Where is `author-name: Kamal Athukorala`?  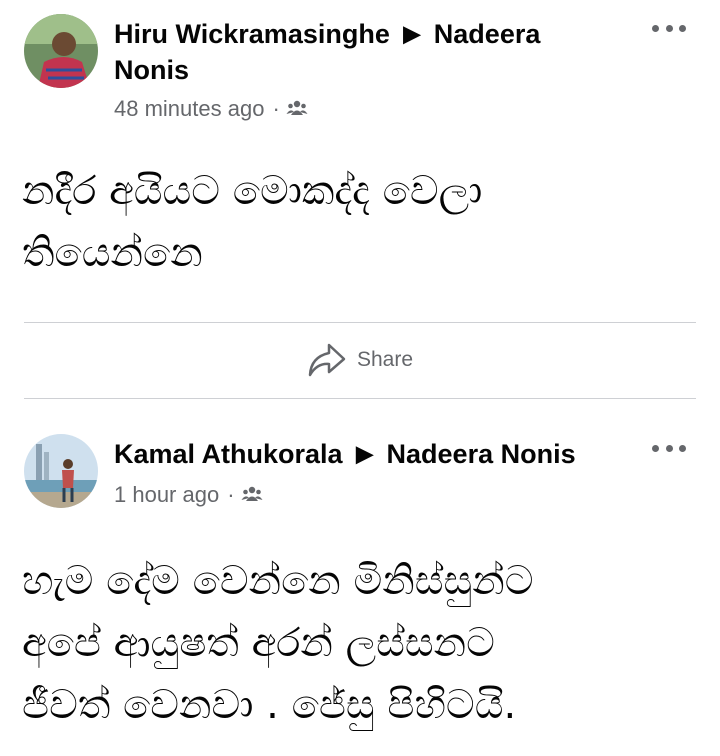 author-name: Kamal Athukorala is located at coordinates (228, 454).